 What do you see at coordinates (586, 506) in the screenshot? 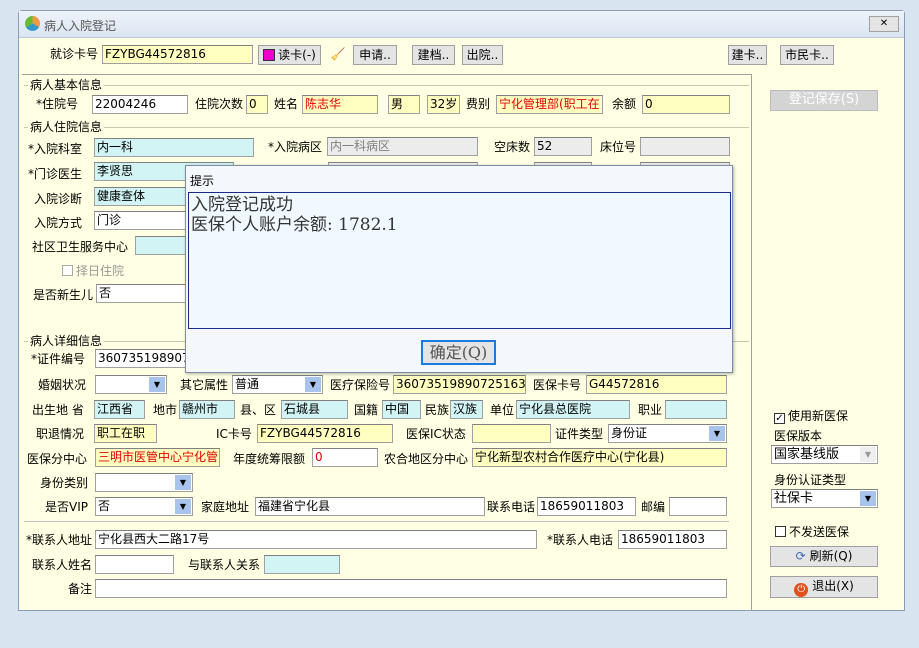
I see `phone-input: 18659011803` at bounding box center [586, 506].